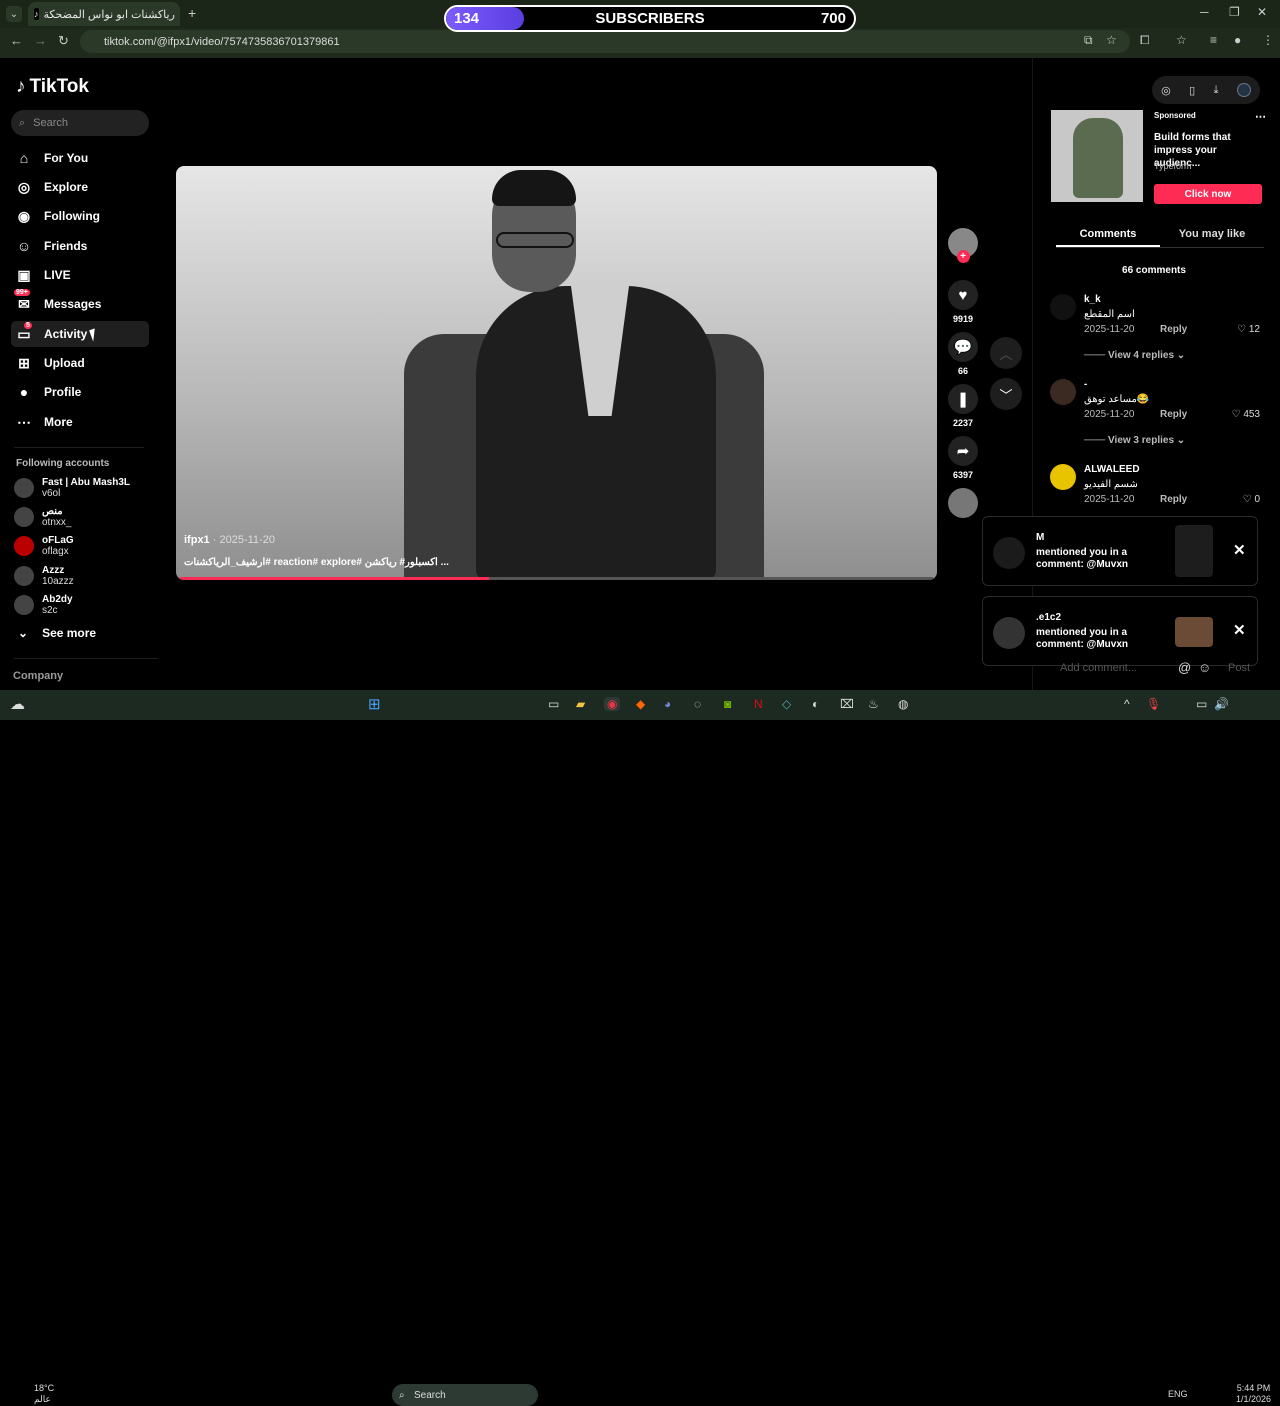 The width and height of the screenshot is (1280, 1406). I want to click on compass-icon: ◎, so click(1166, 90).